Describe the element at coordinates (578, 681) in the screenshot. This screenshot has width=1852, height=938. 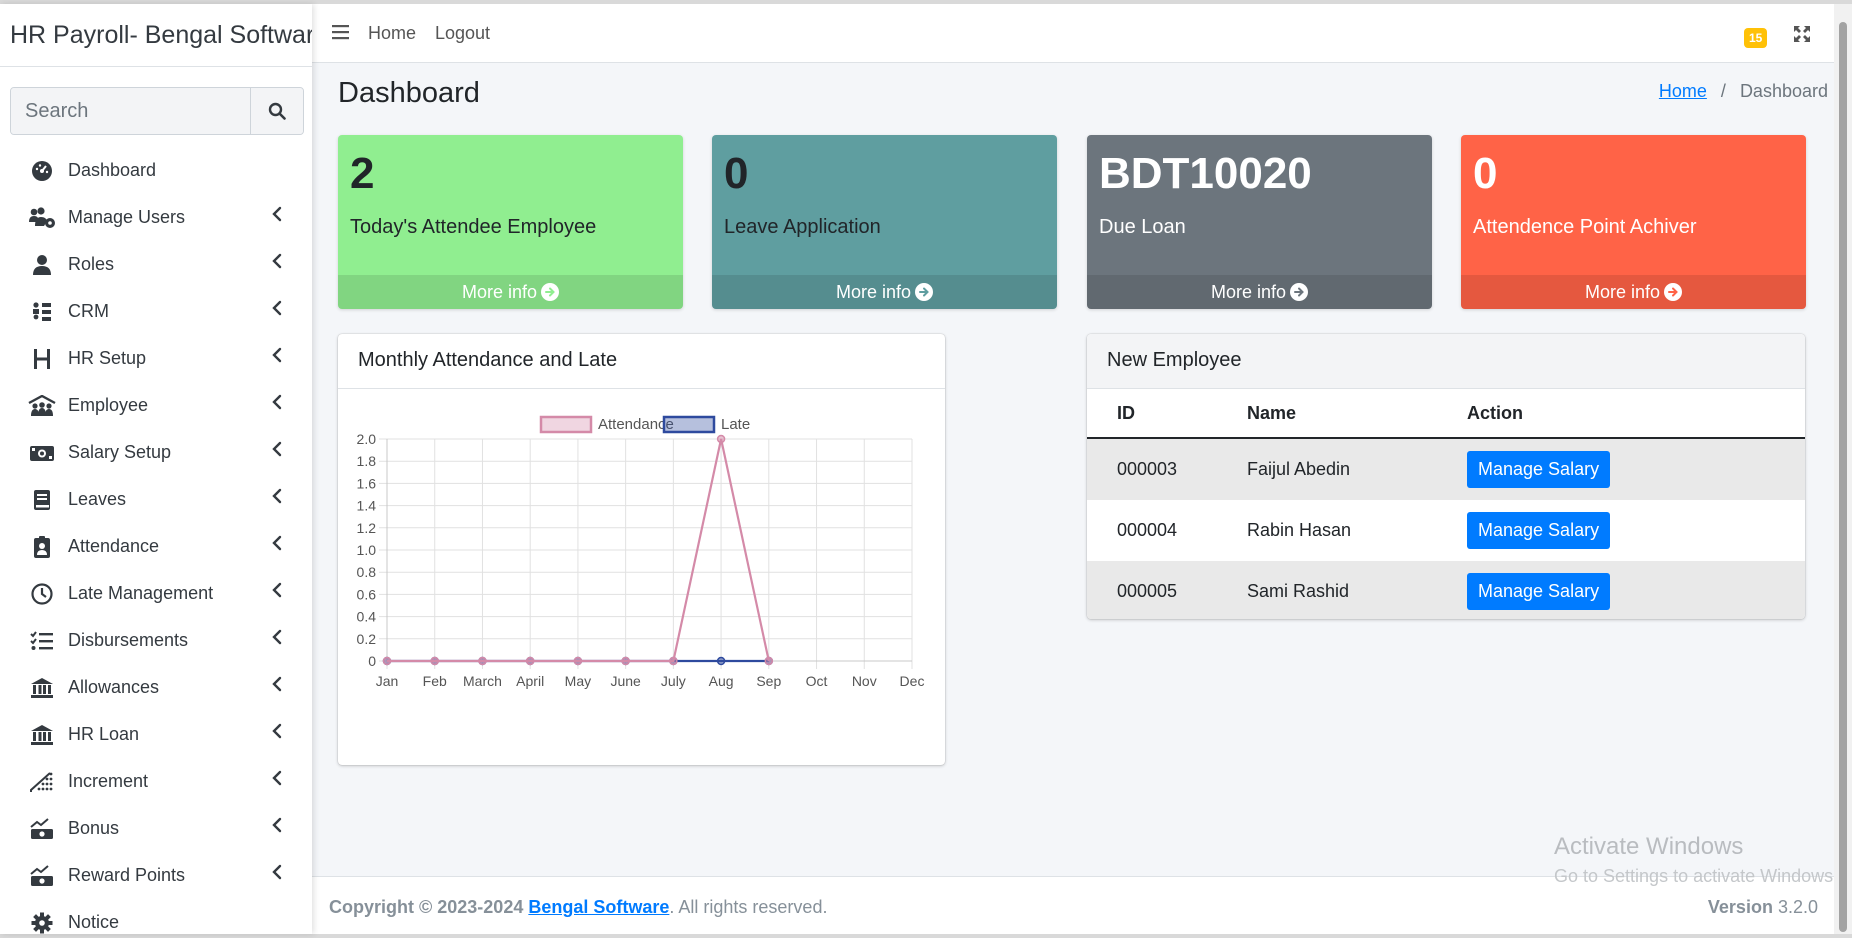
I see `x-tick-label: May` at that location.